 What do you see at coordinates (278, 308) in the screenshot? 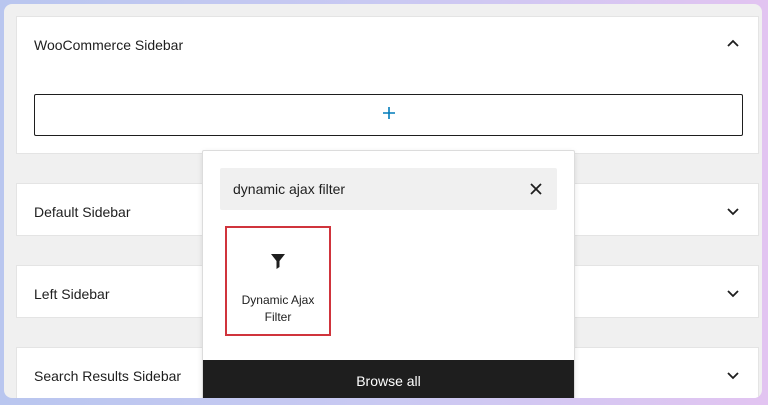
I see `block-result-label: Dynamic Ajax Filter` at bounding box center [278, 308].